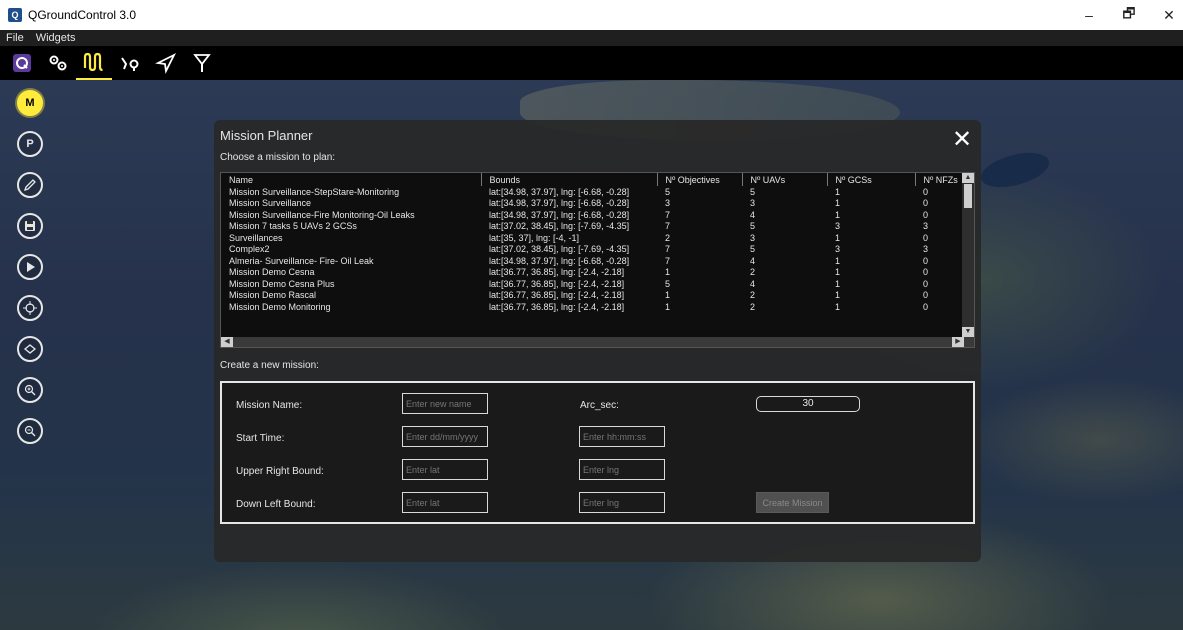 This screenshot has height=630, width=1183. What do you see at coordinates (668, 237) in the screenshot?
I see `cell-objectives: 2` at bounding box center [668, 237].